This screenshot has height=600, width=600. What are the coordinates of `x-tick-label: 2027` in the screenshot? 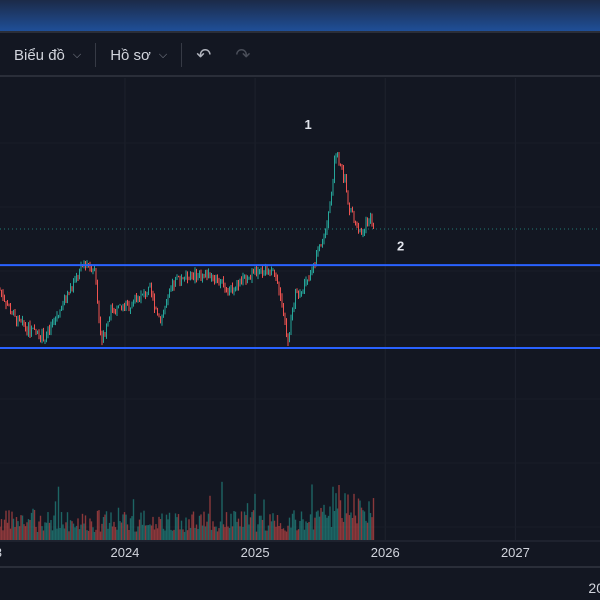 It's located at (515, 552).